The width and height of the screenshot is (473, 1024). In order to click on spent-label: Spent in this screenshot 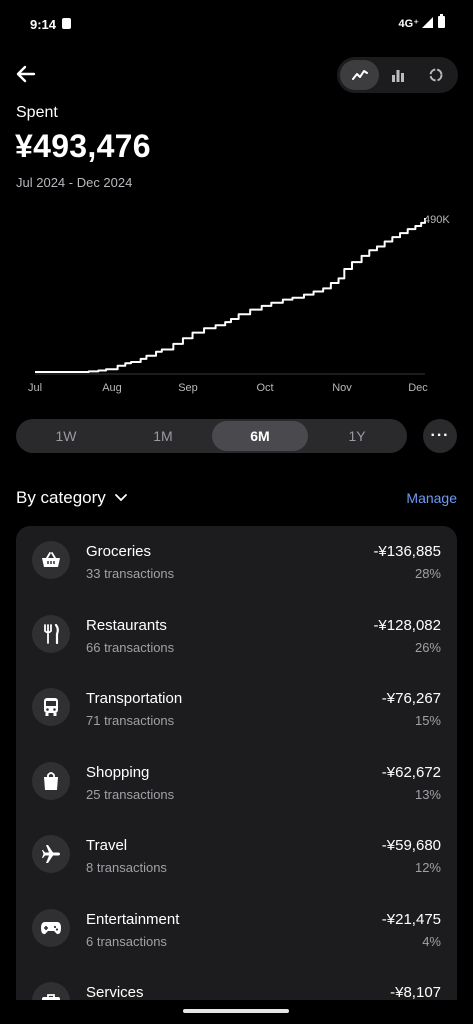, I will do `click(37, 112)`.